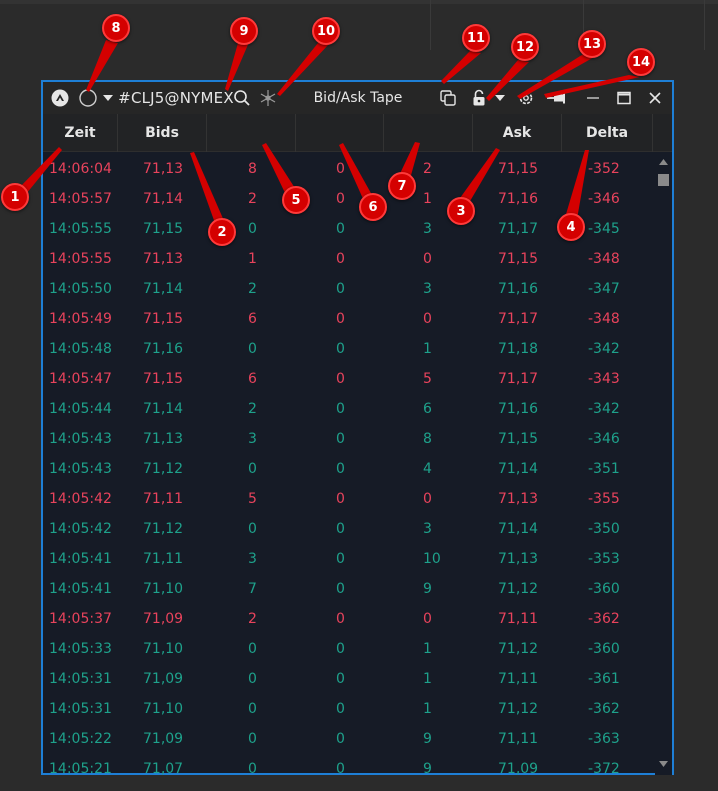  What do you see at coordinates (557, 98) in the screenshot?
I see `pin-icon` at bounding box center [557, 98].